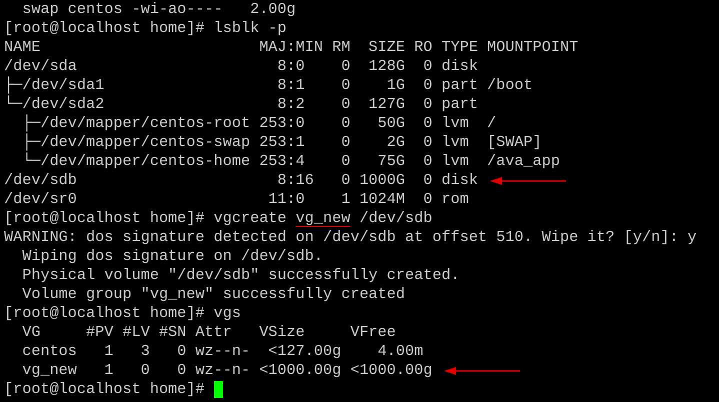 Image resolution: width=719 pixels, height=402 pixels. What do you see at coordinates (158, 9) in the screenshot?
I see `terminal-line: swap centos -wi-ao---- 2.00g` at bounding box center [158, 9].